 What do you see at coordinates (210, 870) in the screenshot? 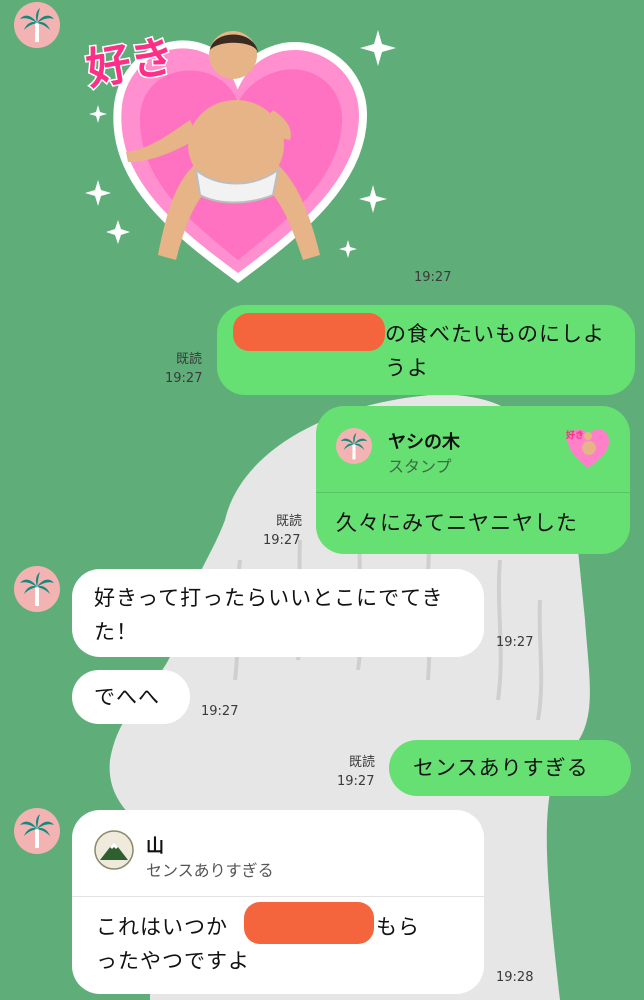
I see `reply-snippet: センスありすぎる` at bounding box center [210, 870].